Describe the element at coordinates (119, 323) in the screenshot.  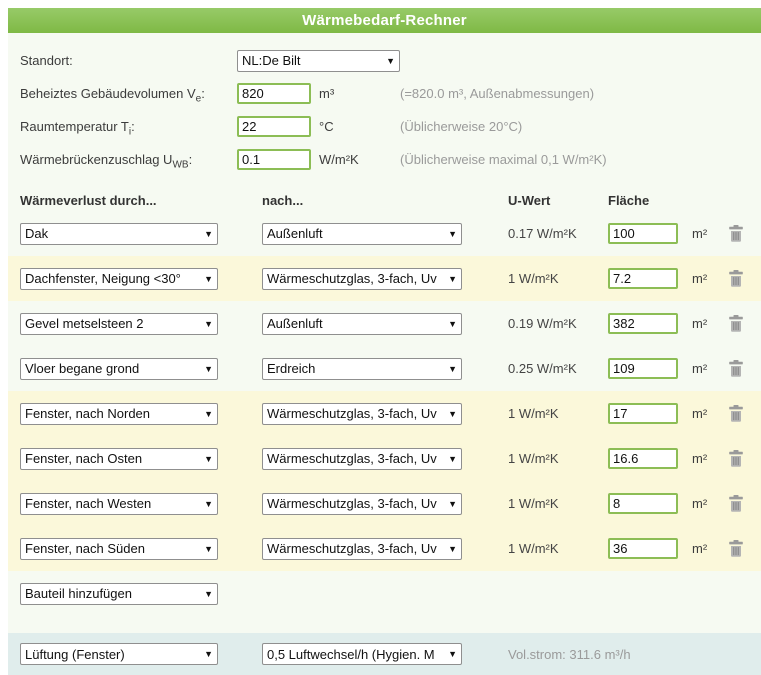
I see `component-select: Gevel metselsteen 2 ▼` at that location.